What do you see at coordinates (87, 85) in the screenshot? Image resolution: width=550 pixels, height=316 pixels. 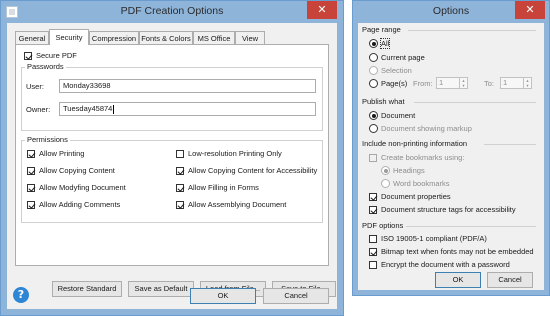 I see `user-password-value: Monday33698` at bounding box center [87, 85].